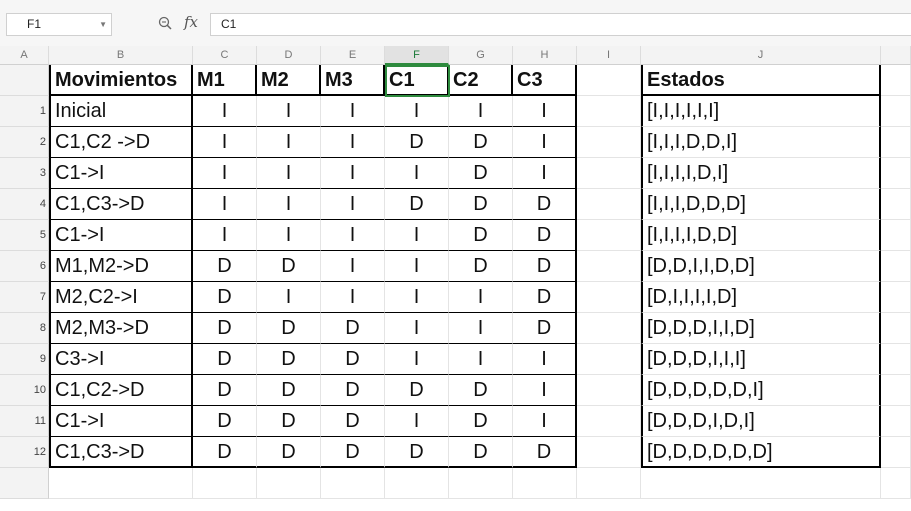  What do you see at coordinates (121, 266) in the screenshot?
I see `movimiento-cell: M1,M2->D` at bounding box center [121, 266].